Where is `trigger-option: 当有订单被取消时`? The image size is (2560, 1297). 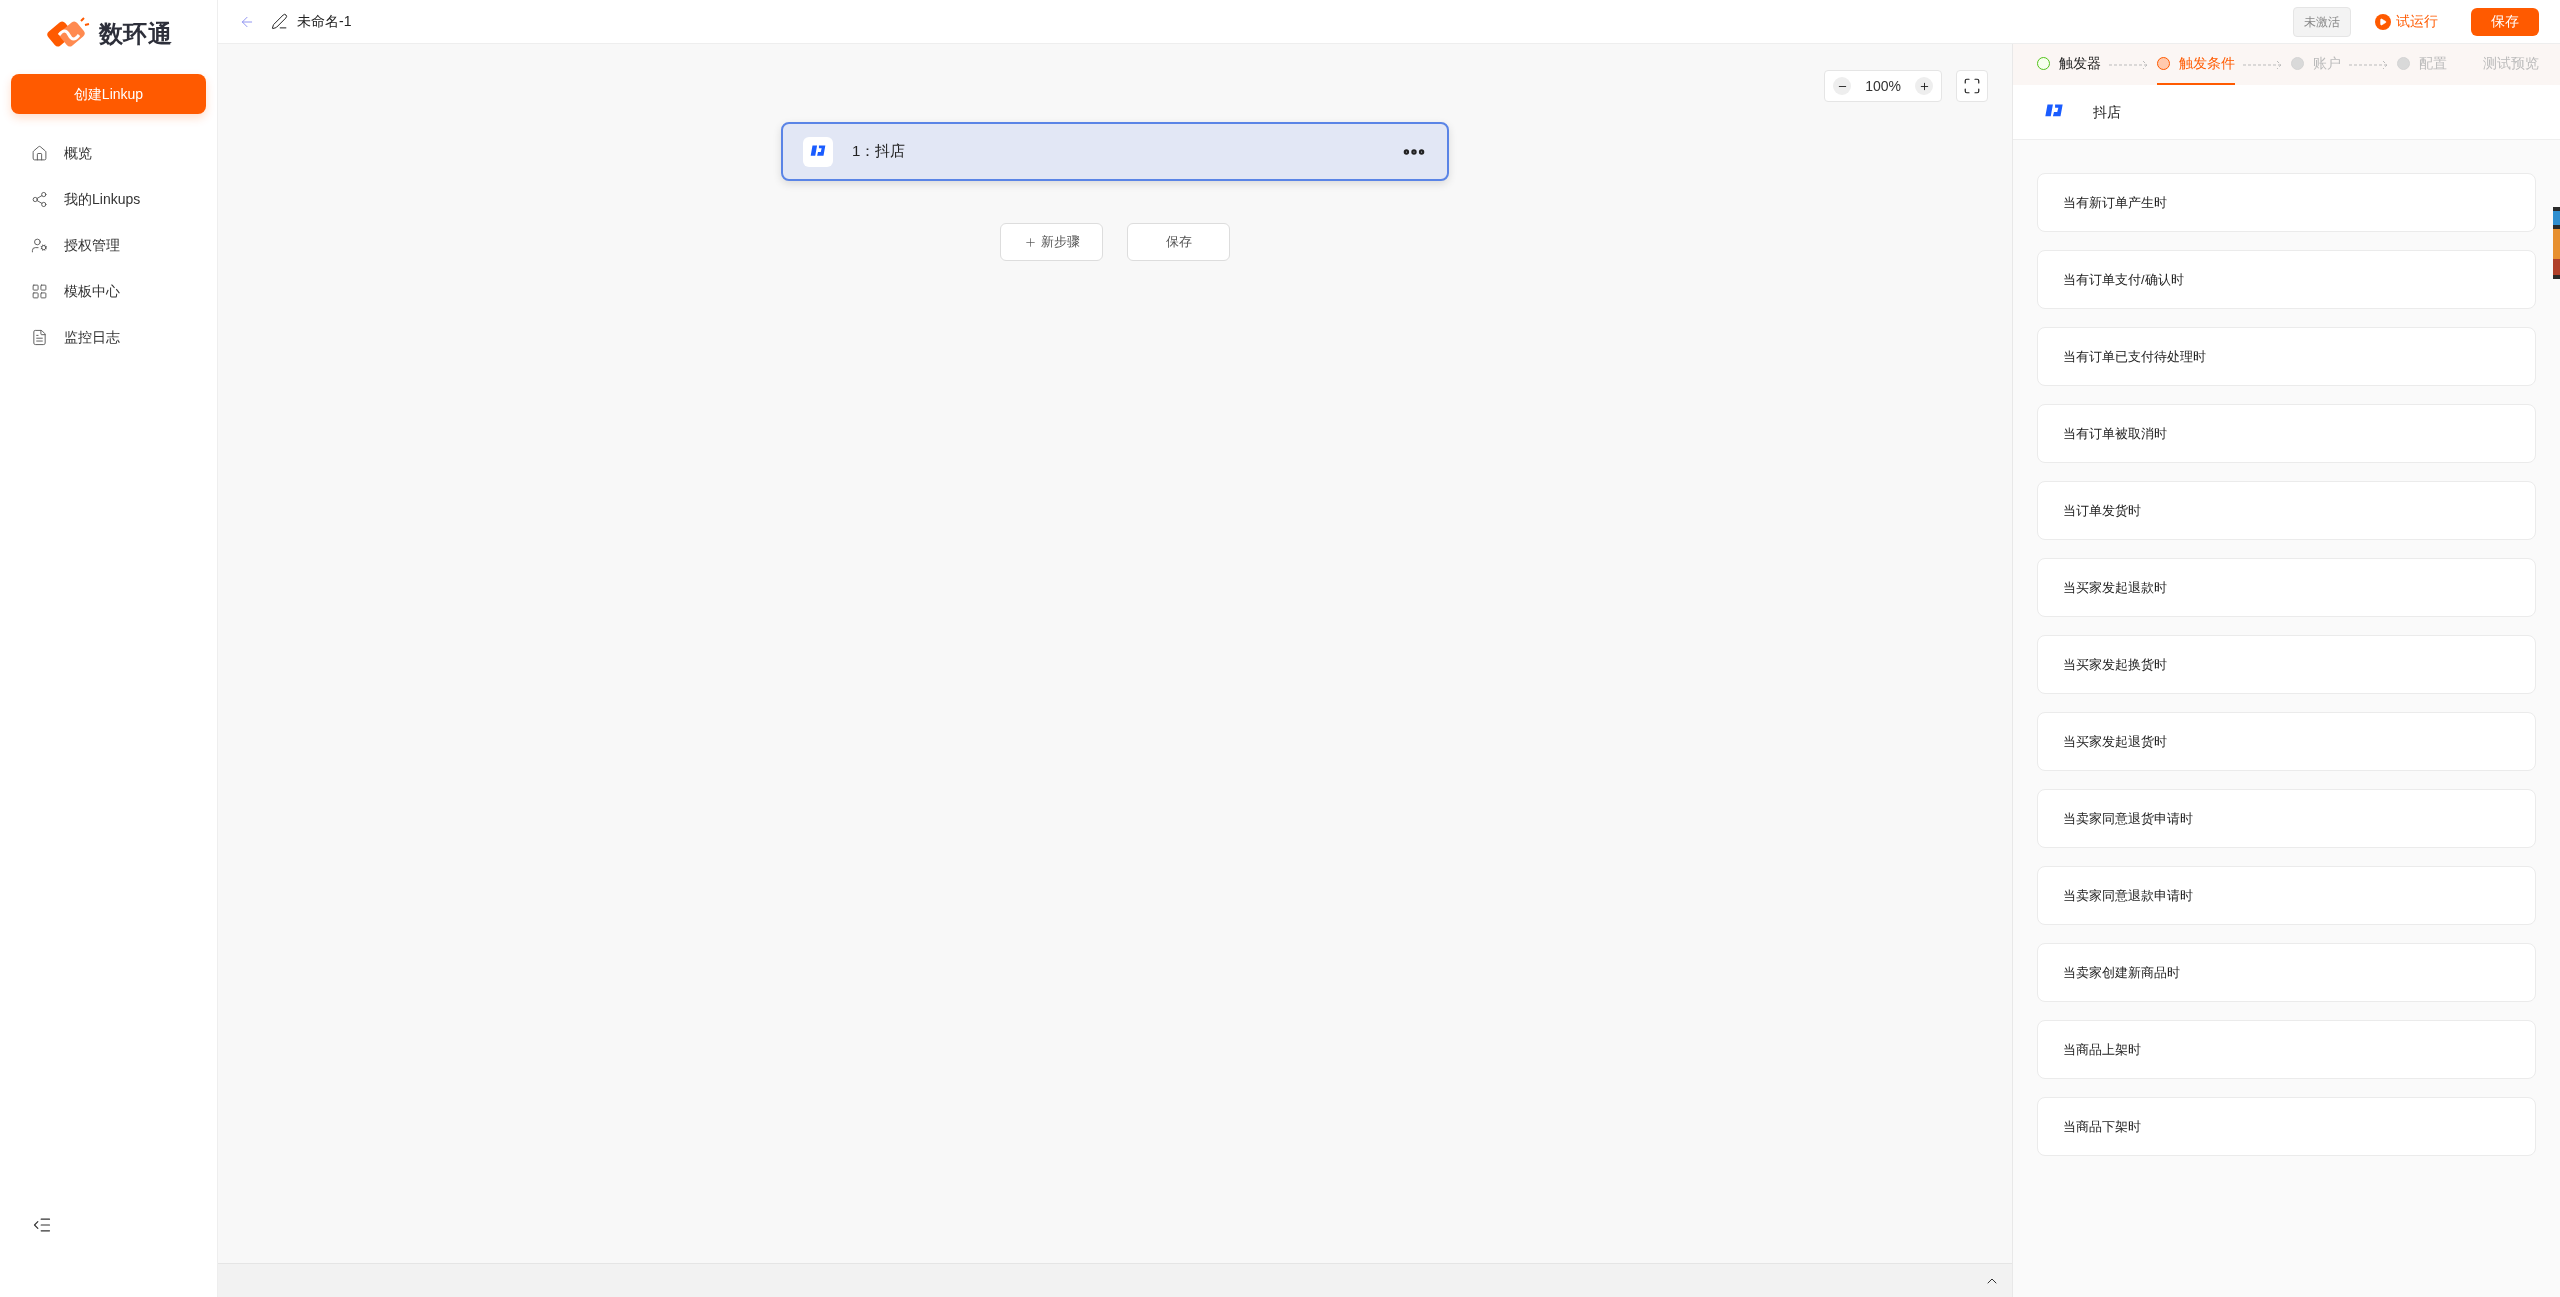 trigger-option: 当有订单被取消时 is located at coordinates (2286, 433).